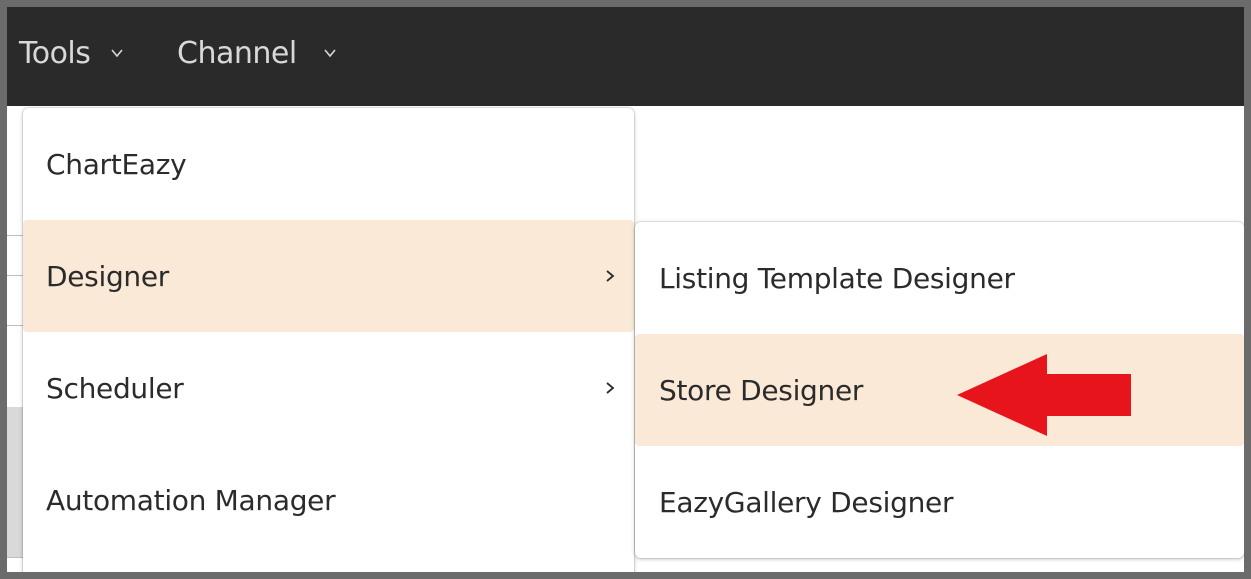  What do you see at coordinates (237, 53) in the screenshot?
I see `nav-channel-label: Channel` at bounding box center [237, 53].